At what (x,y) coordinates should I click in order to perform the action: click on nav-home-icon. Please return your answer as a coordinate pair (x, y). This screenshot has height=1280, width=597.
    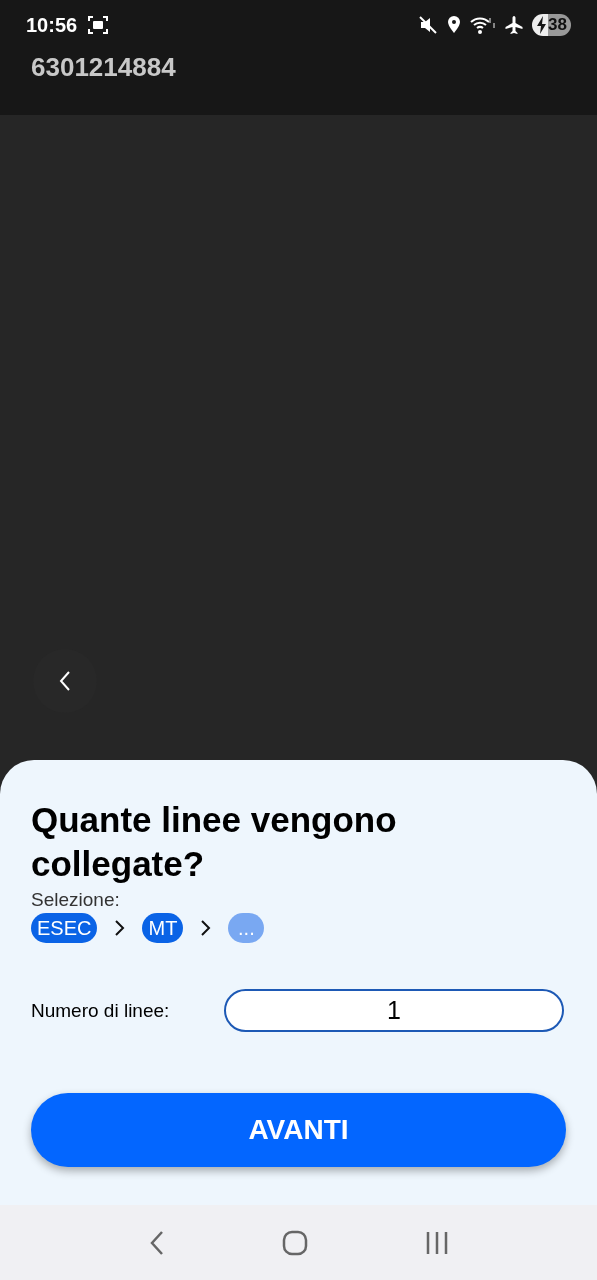
    Looking at the image, I should click on (294, 1242).